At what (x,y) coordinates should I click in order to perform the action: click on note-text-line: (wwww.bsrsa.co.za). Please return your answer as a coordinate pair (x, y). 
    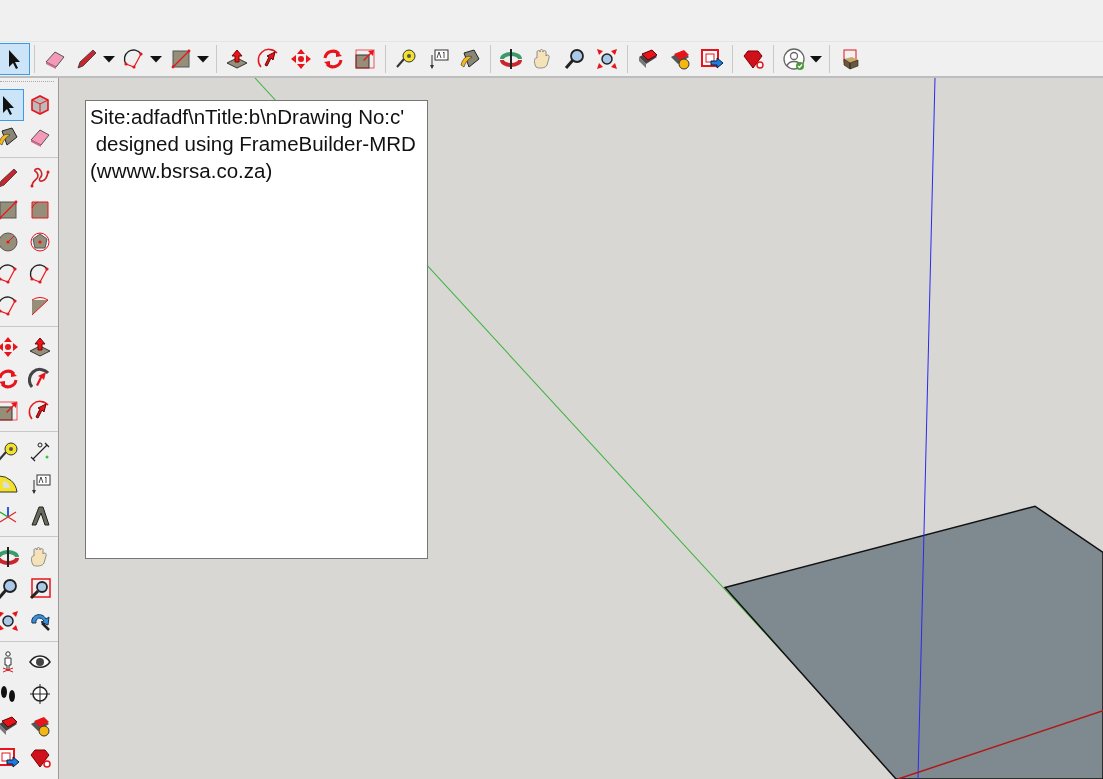
    Looking at the image, I should click on (182, 171).